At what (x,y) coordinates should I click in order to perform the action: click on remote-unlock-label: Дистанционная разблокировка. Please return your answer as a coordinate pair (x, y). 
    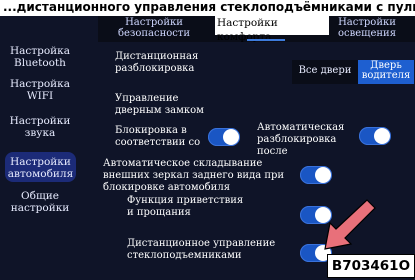
    Looking at the image, I should click on (157, 62).